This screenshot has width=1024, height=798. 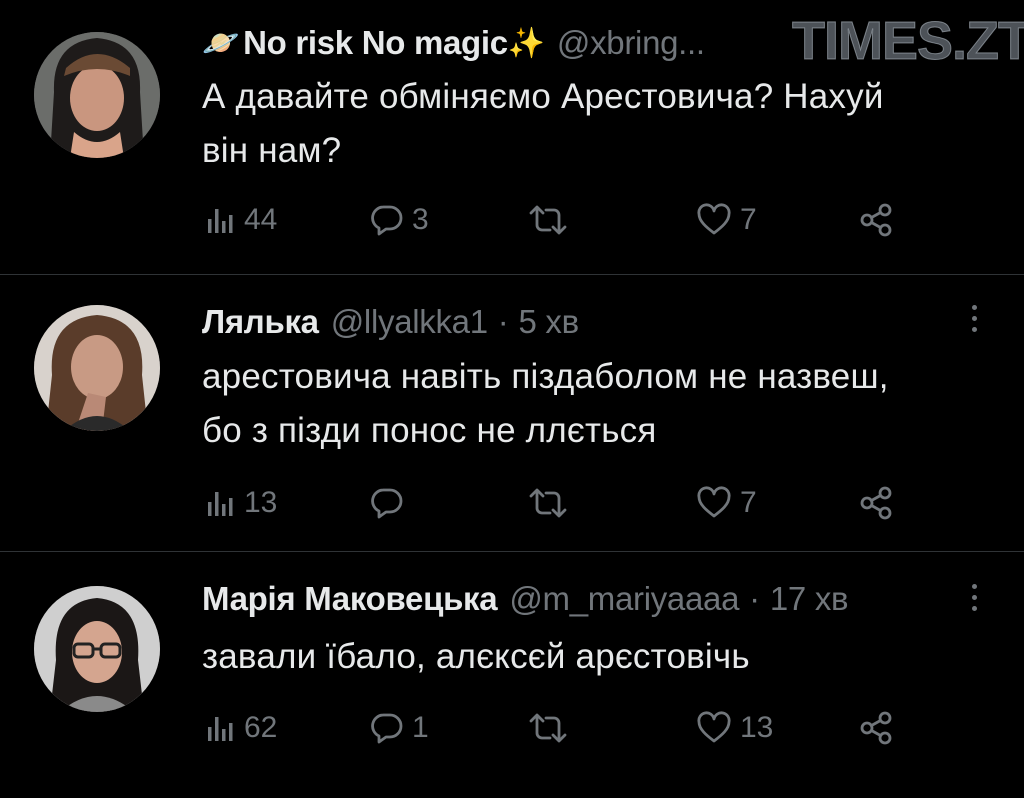 I want to click on reply-button: 3, so click(x=399, y=220).